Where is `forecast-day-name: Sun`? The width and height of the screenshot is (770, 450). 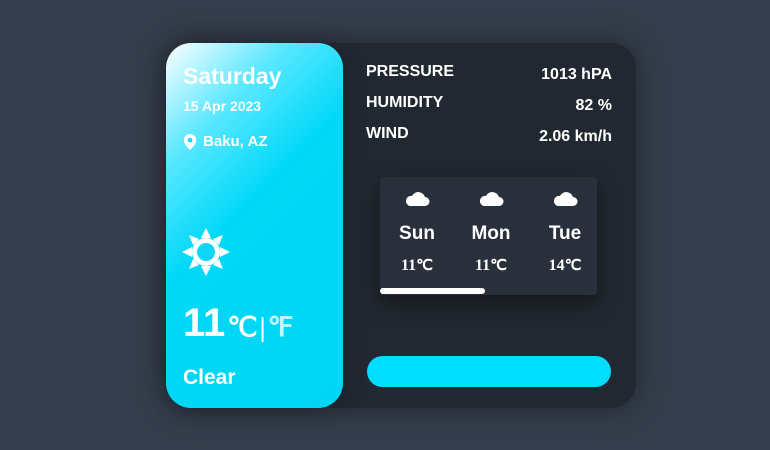 forecast-day-name: Sun is located at coordinates (417, 233).